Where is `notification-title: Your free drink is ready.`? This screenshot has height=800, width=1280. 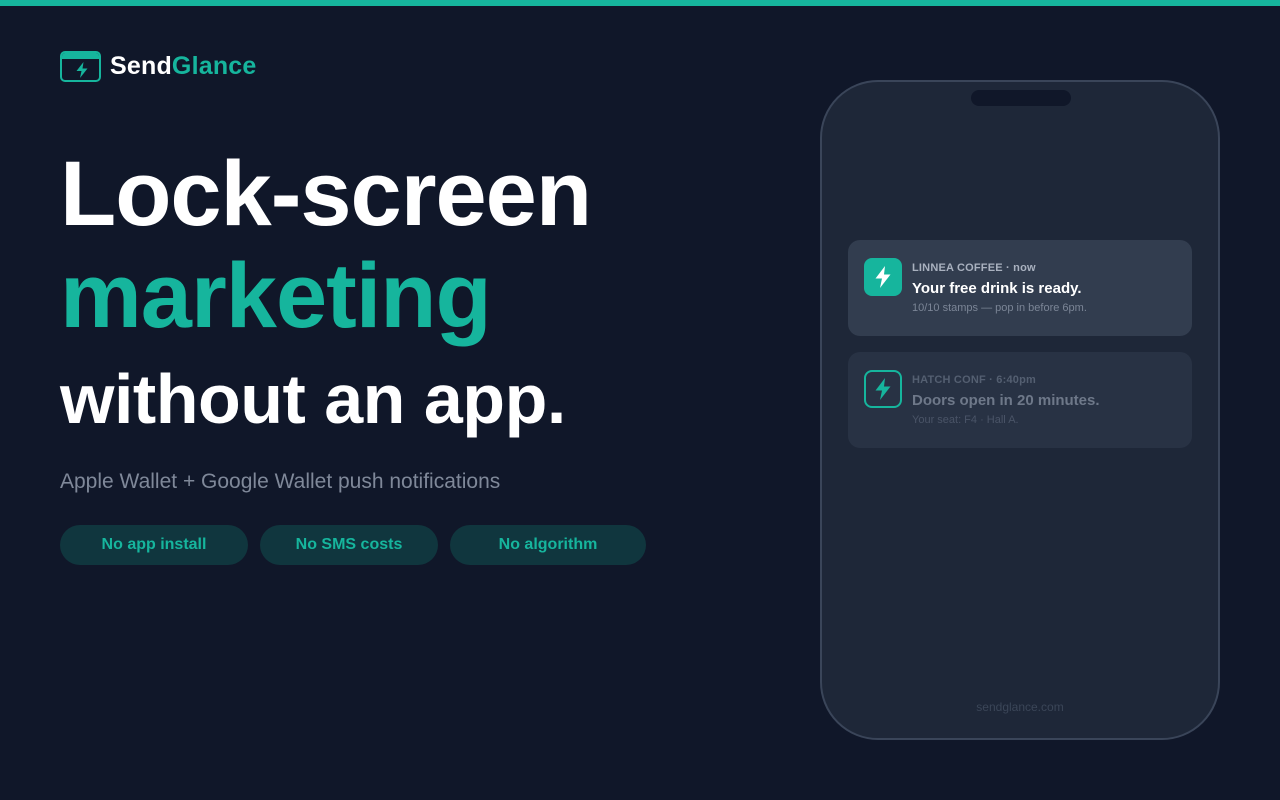
notification-title: Your free drink is ready. is located at coordinates (997, 288).